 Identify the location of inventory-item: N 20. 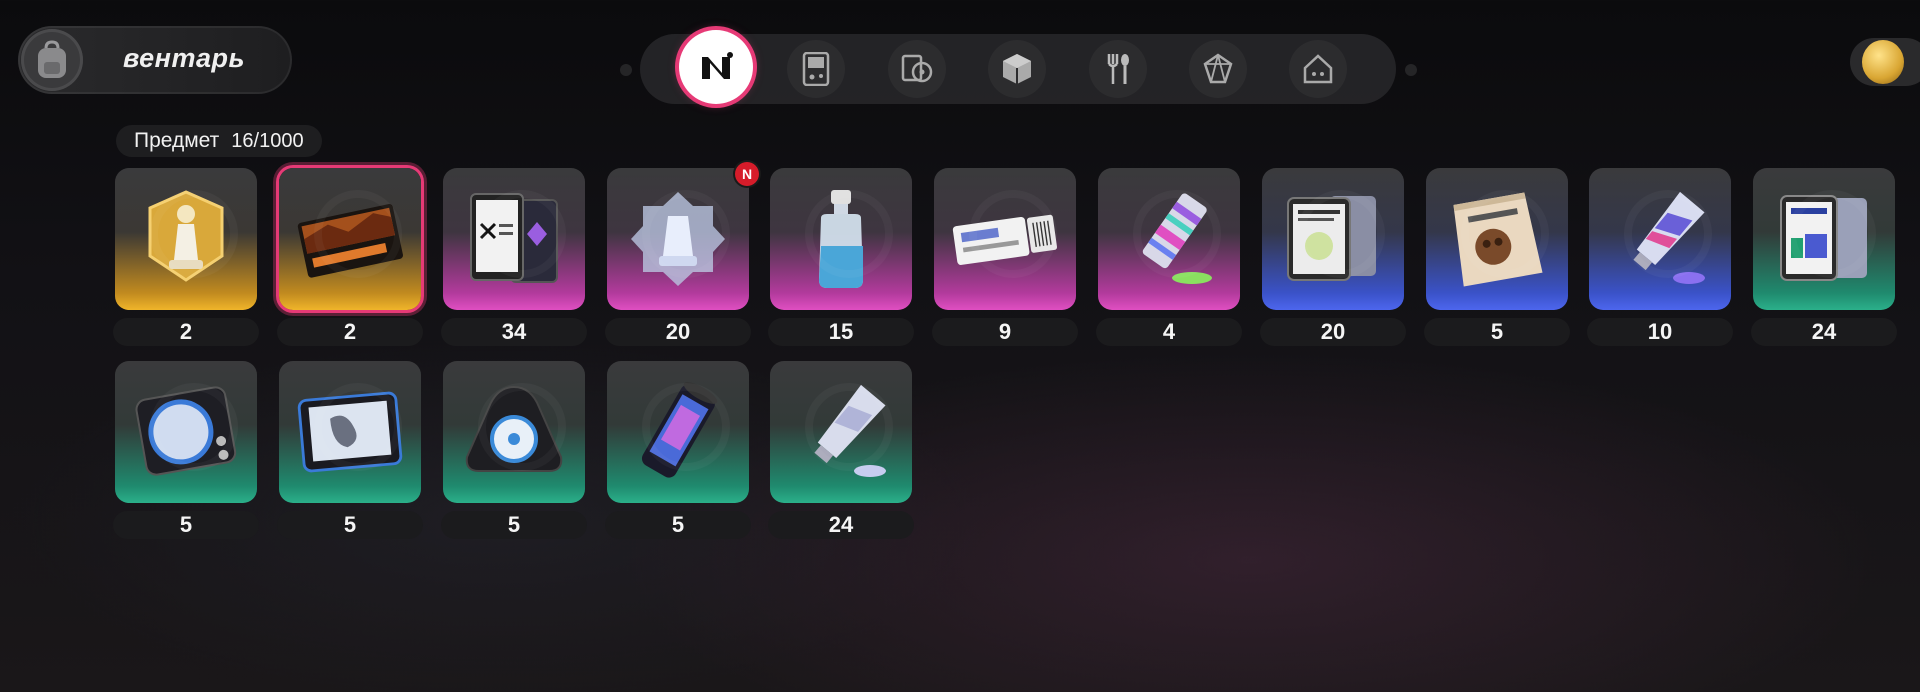
(682, 254).